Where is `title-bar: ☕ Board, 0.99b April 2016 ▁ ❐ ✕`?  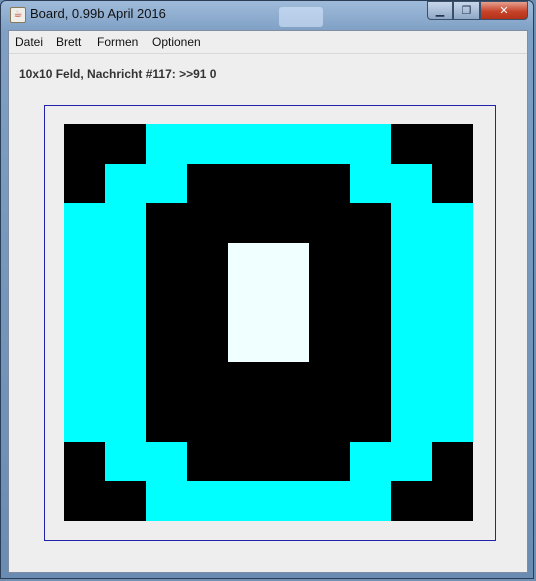 title-bar: ☕ Board, 0.99b April 2016 ▁ ❐ ✕ is located at coordinates (268, 15).